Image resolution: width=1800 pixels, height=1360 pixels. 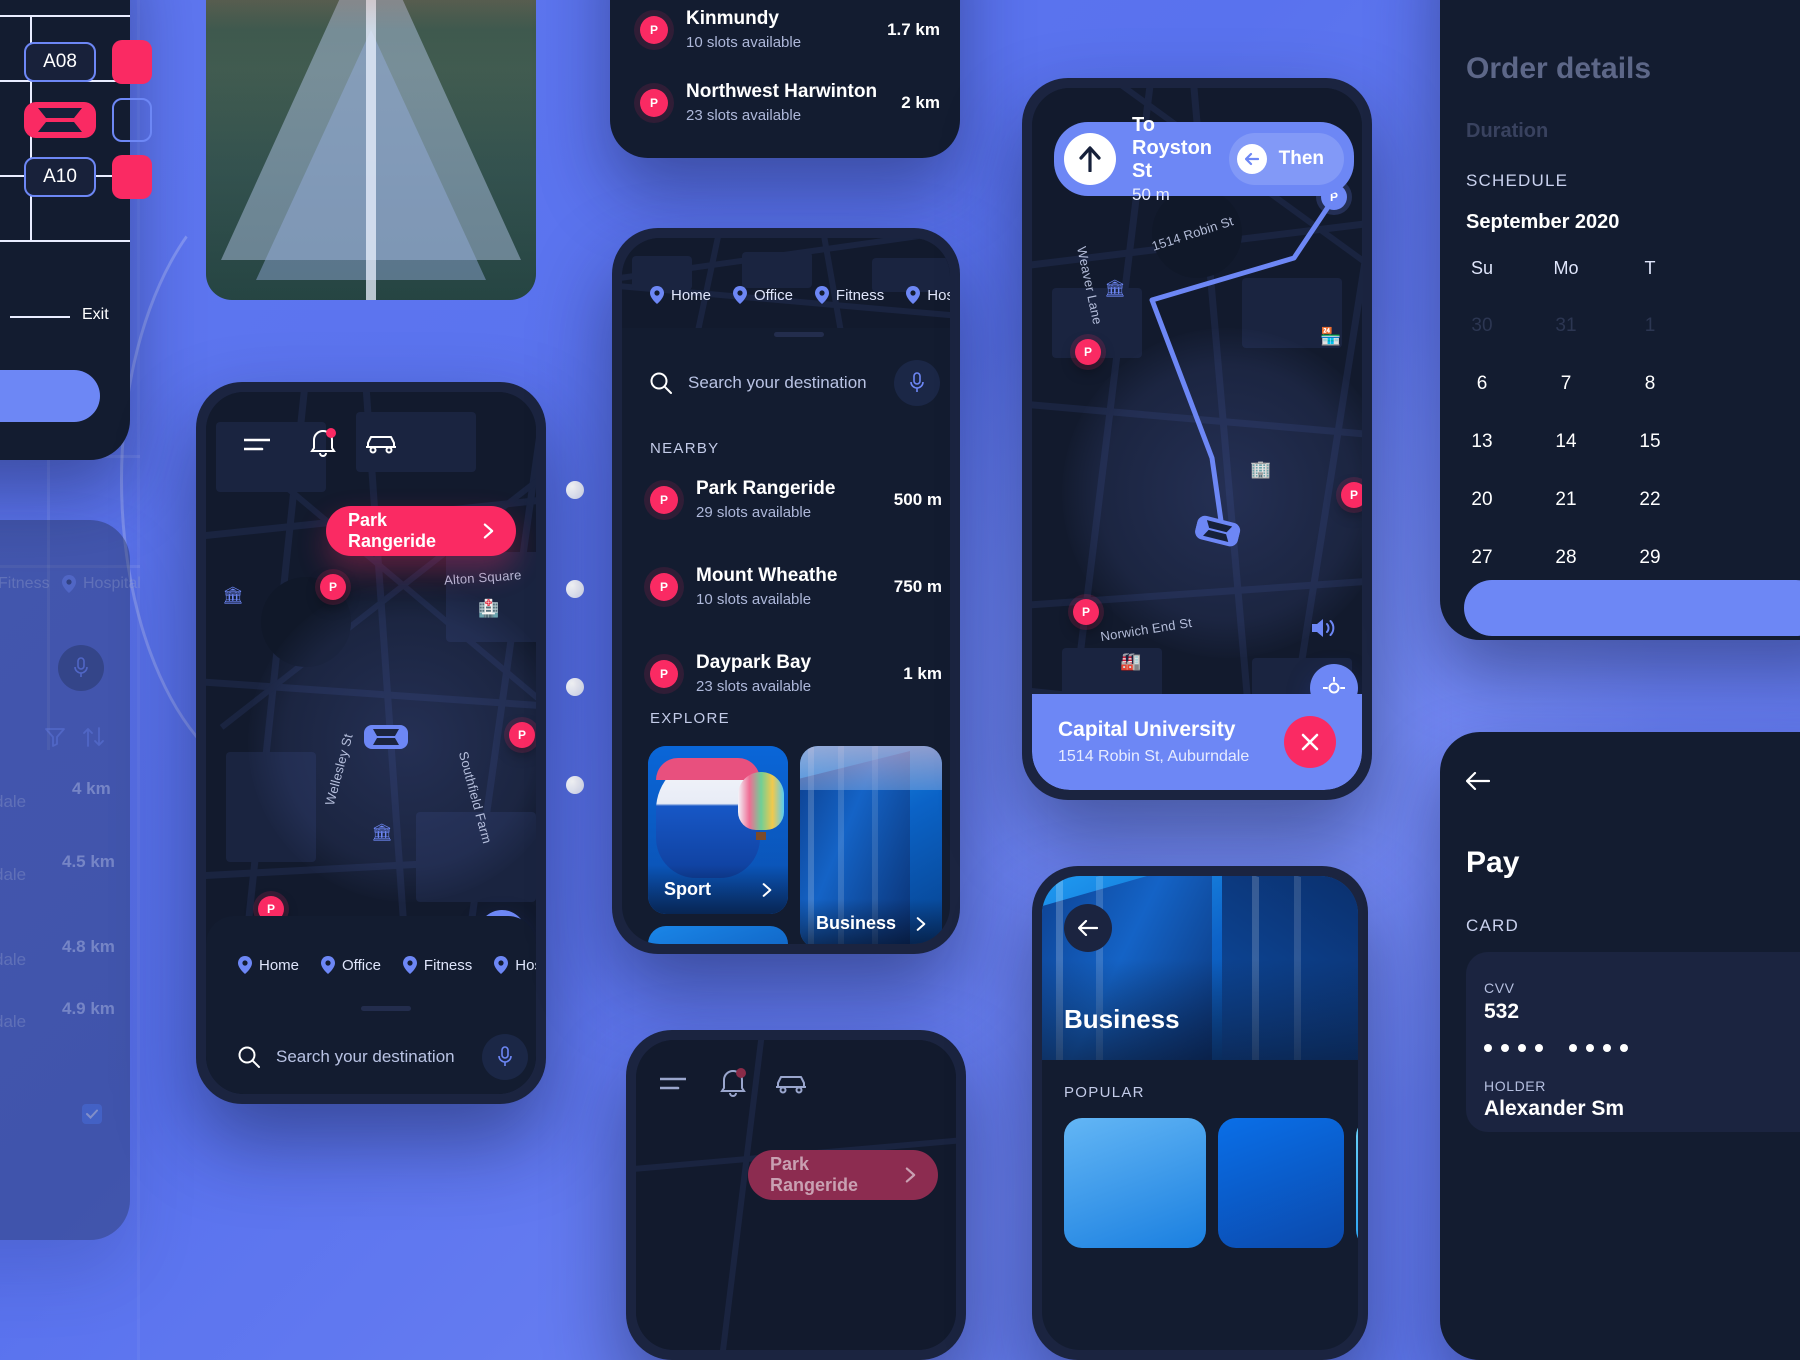 I want to click on pay-back-button, so click(x=1478, y=783).